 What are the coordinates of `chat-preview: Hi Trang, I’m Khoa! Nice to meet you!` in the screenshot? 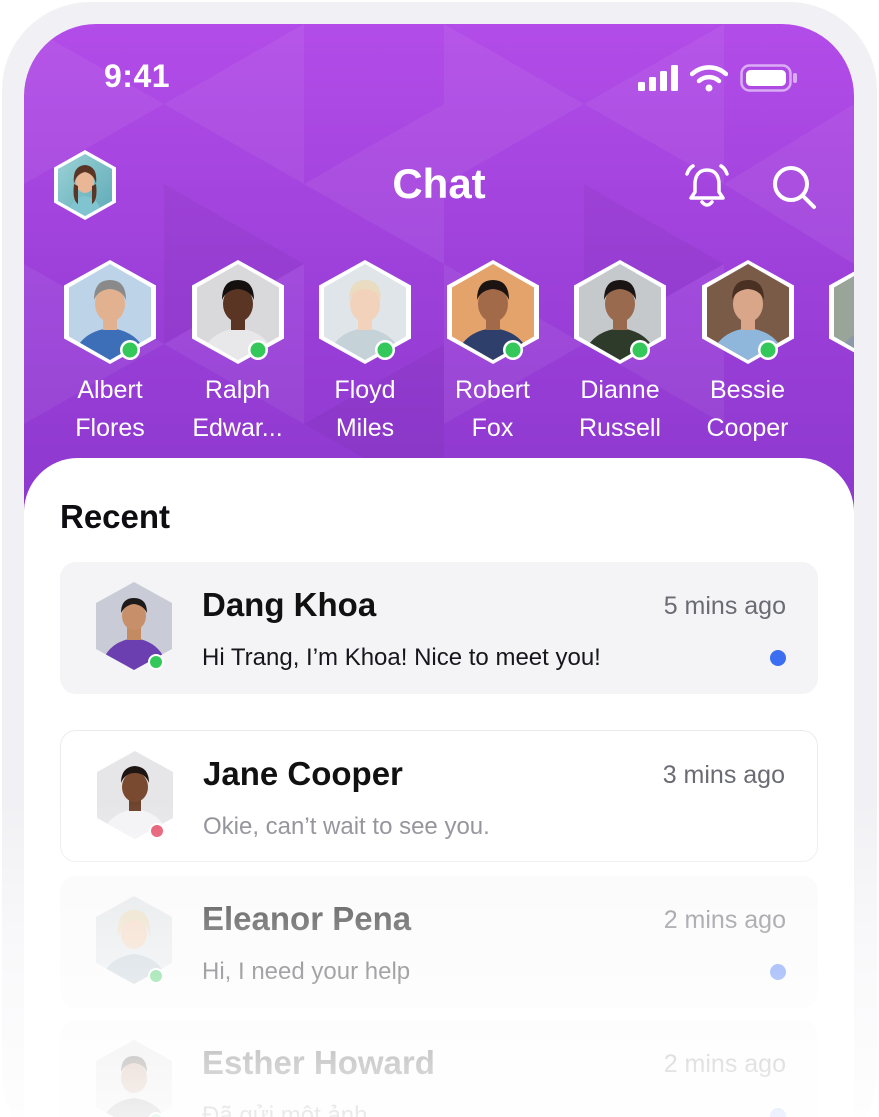 It's located at (401, 657).